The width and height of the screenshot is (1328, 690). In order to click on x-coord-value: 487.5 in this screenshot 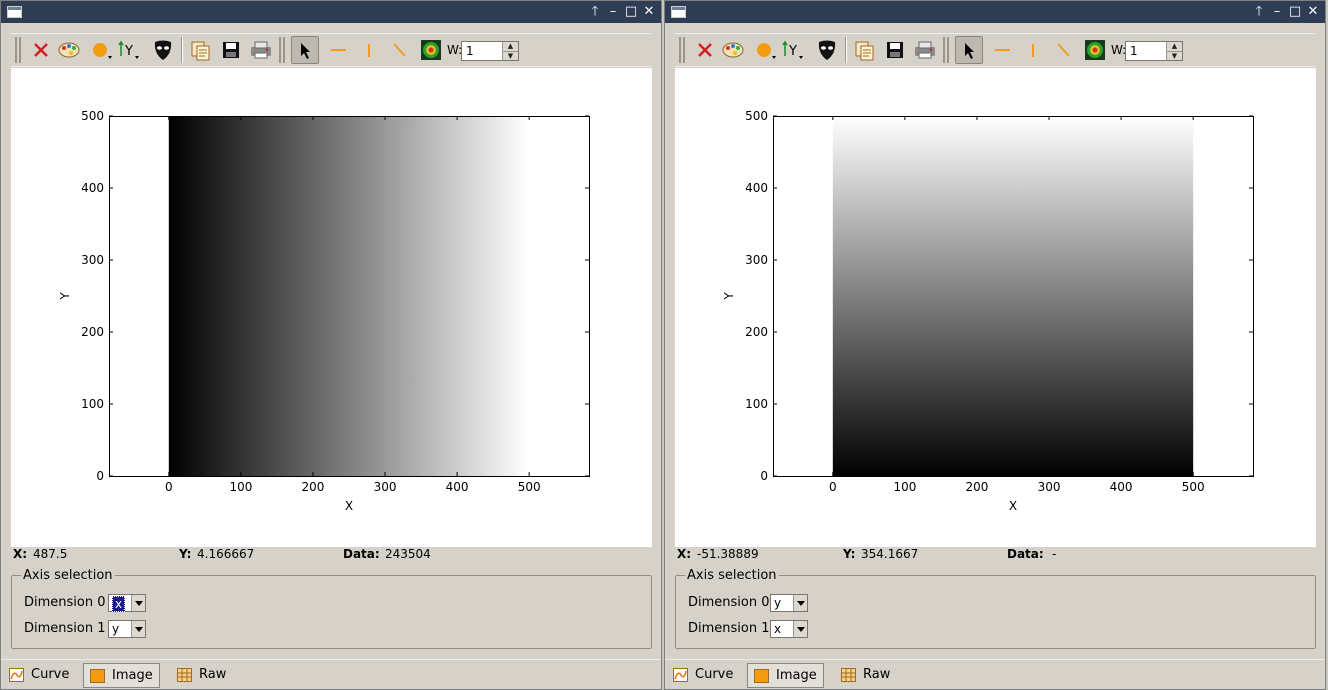, I will do `click(50, 554)`.